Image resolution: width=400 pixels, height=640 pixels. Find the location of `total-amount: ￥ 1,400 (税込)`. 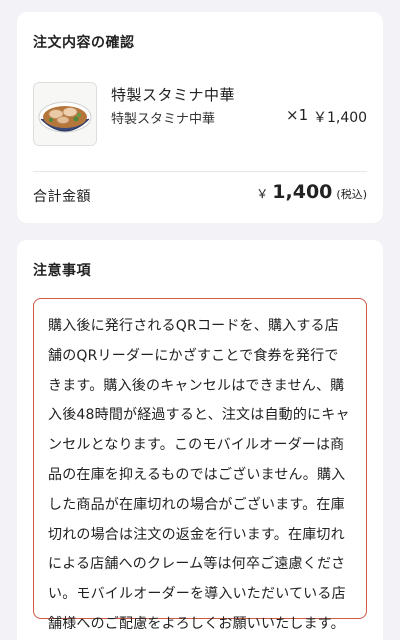

total-amount: ￥ 1,400 (税込) is located at coordinates (311, 192).